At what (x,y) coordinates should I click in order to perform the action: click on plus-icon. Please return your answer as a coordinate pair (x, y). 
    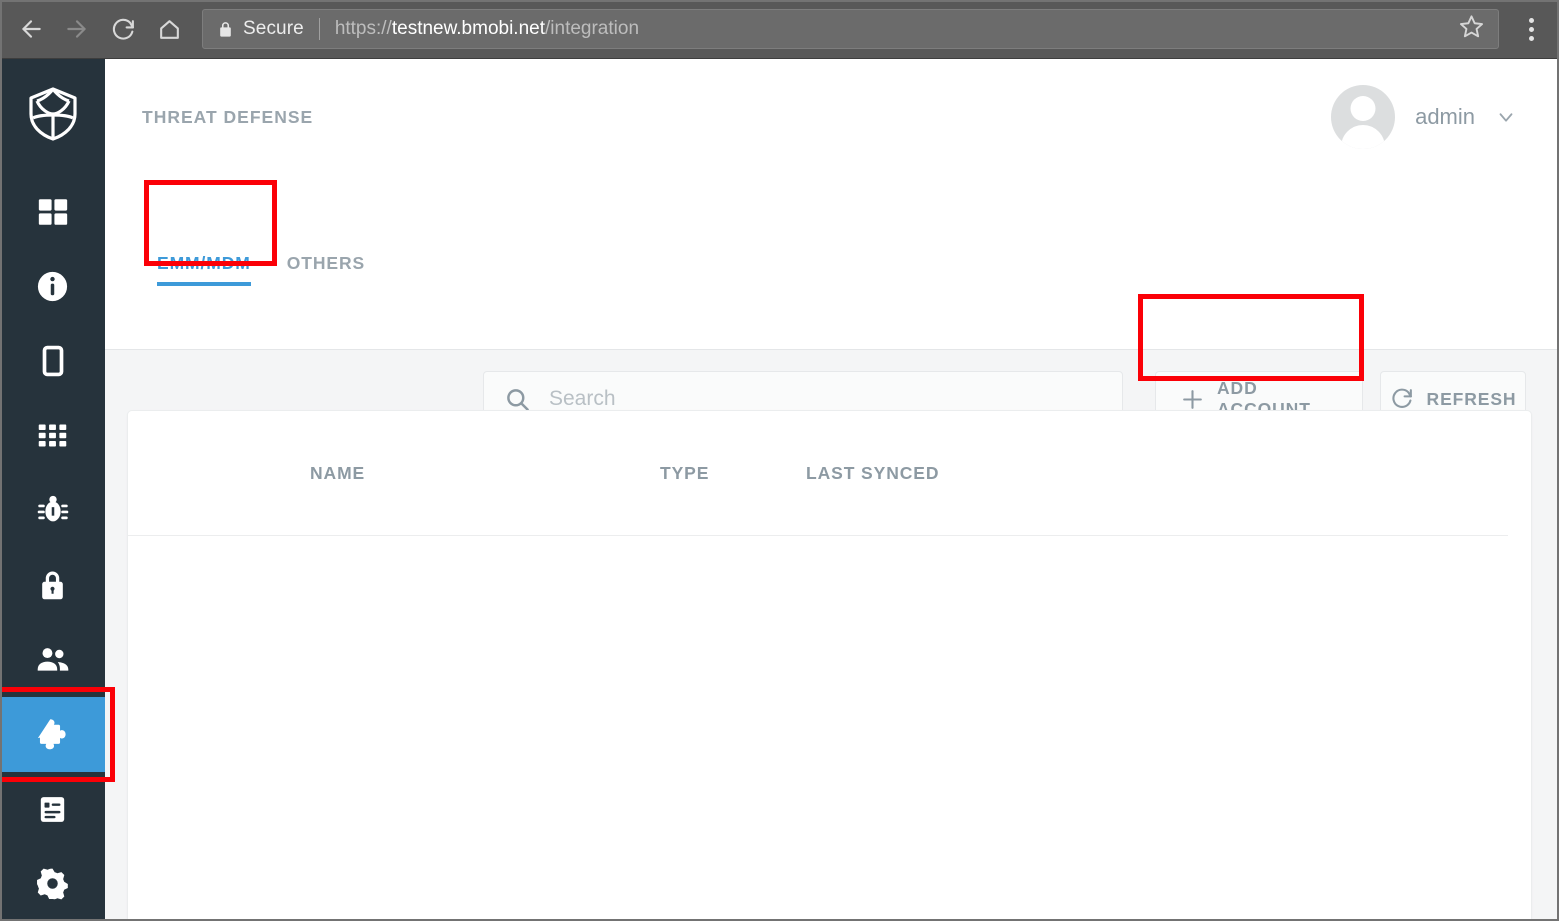
    Looking at the image, I should click on (1192, 399).